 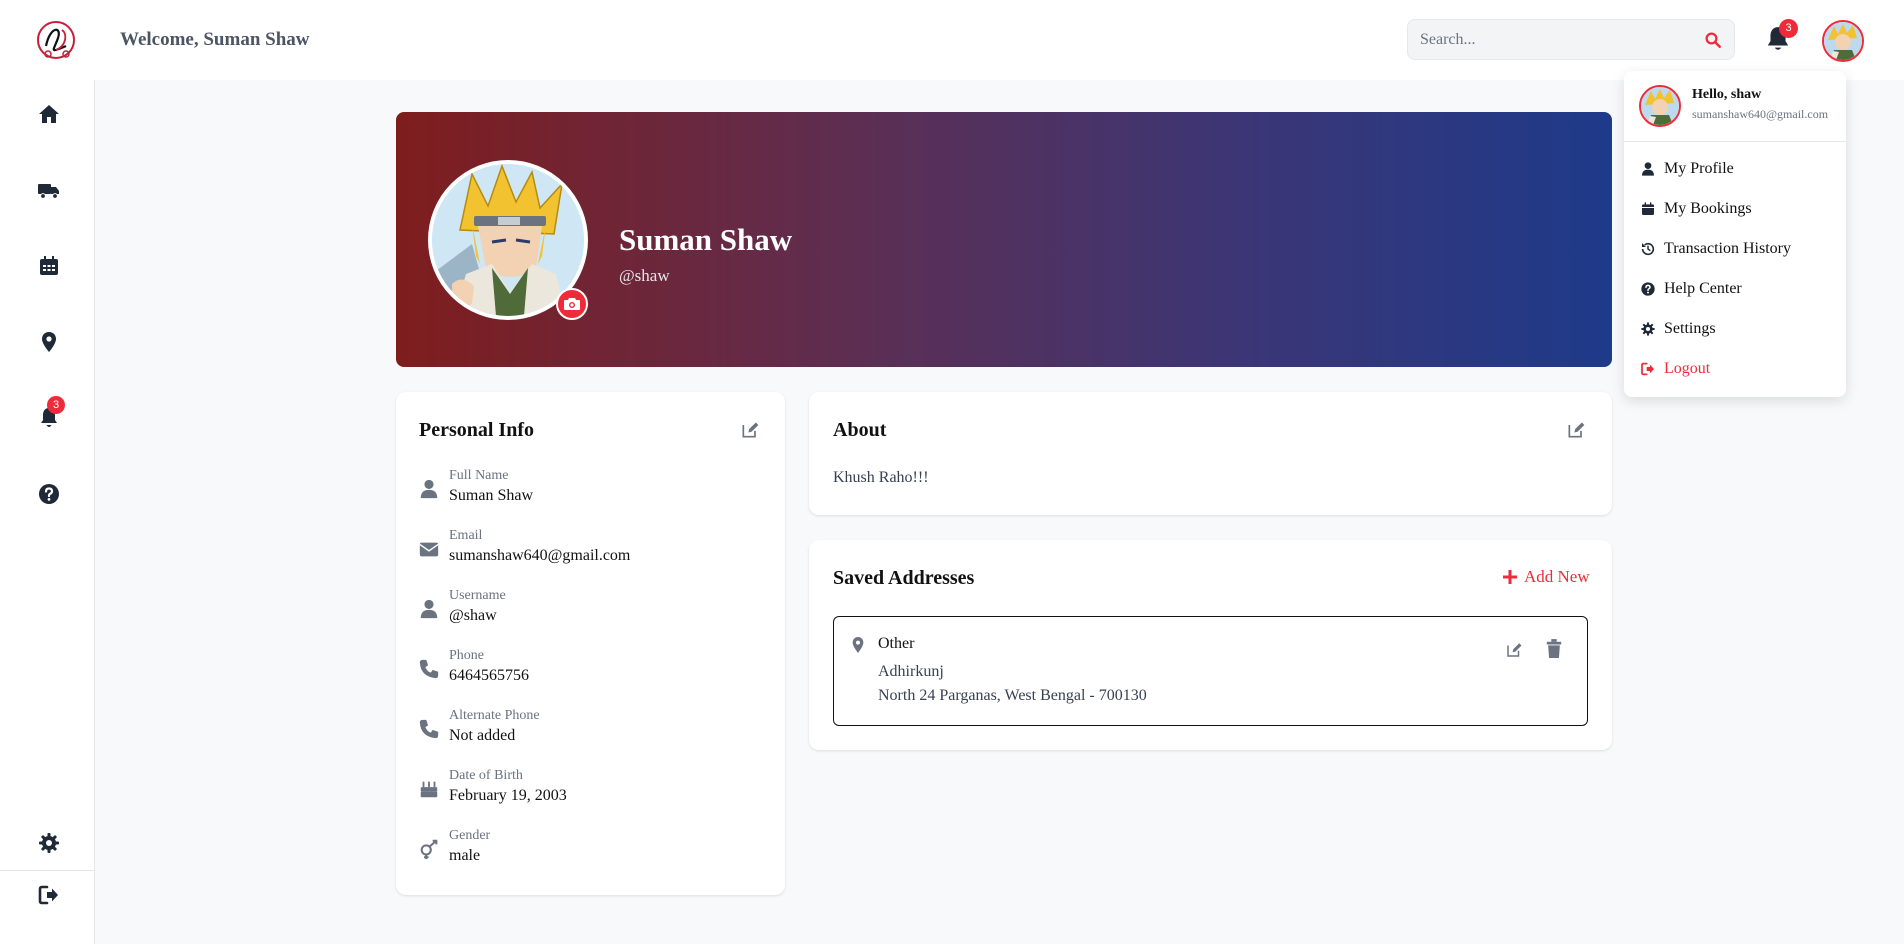 I want to click on envelope-icon, so click(x=429, y=549).